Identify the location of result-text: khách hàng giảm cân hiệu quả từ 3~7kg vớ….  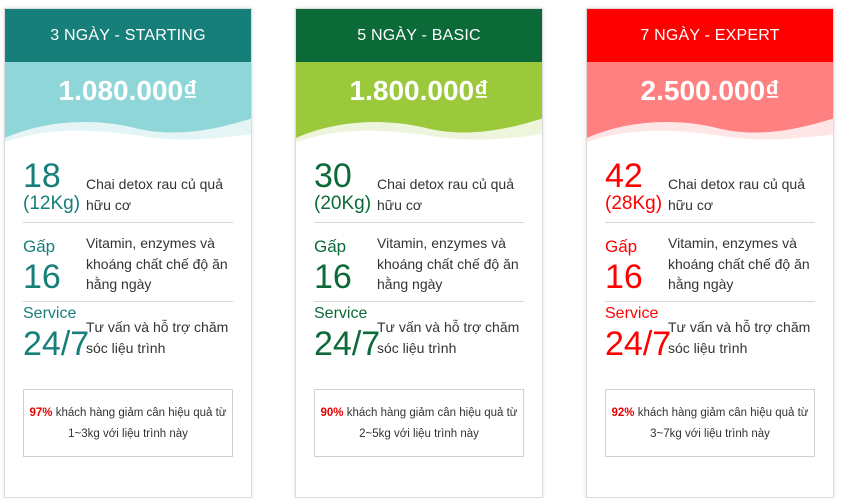
(721, 423).